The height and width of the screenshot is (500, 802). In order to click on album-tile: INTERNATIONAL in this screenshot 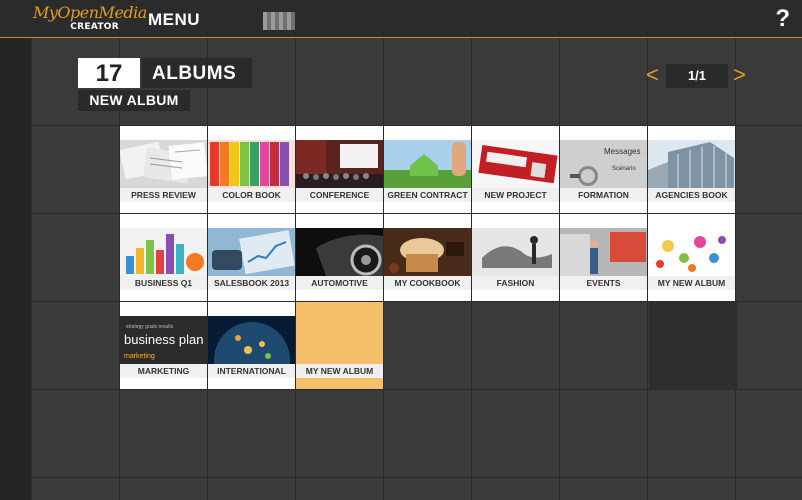, I will do `click(251, 345)`.